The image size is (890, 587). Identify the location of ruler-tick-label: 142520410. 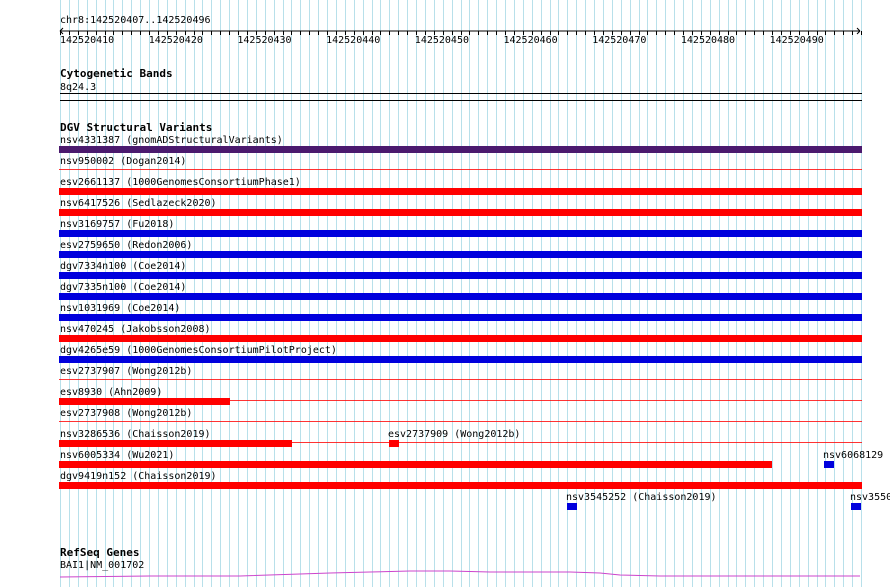
(87, 40).